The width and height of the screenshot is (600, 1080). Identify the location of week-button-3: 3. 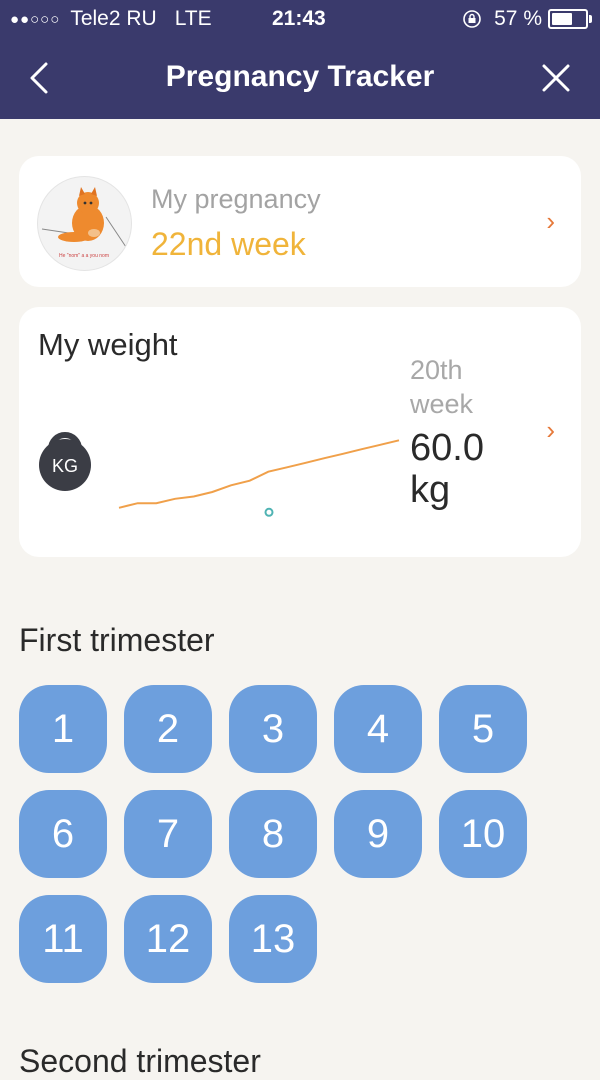
(273, 729).